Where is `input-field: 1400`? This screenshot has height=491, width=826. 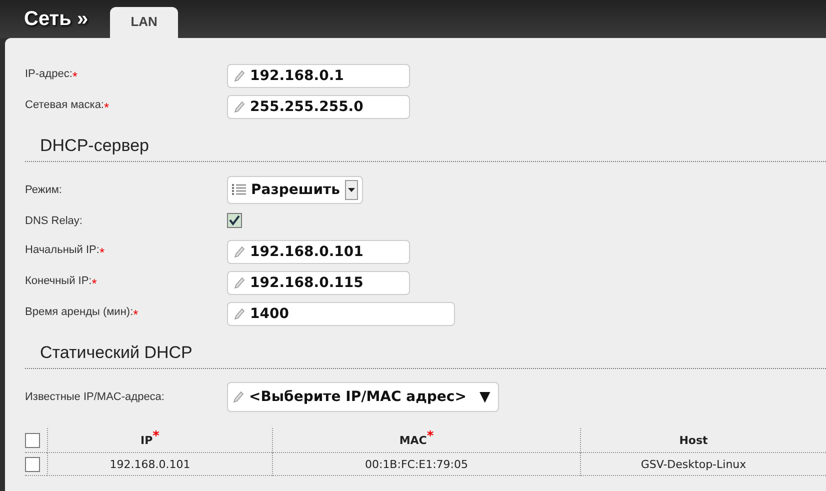 input-field: 1400 is located at coordinates (341, 314).